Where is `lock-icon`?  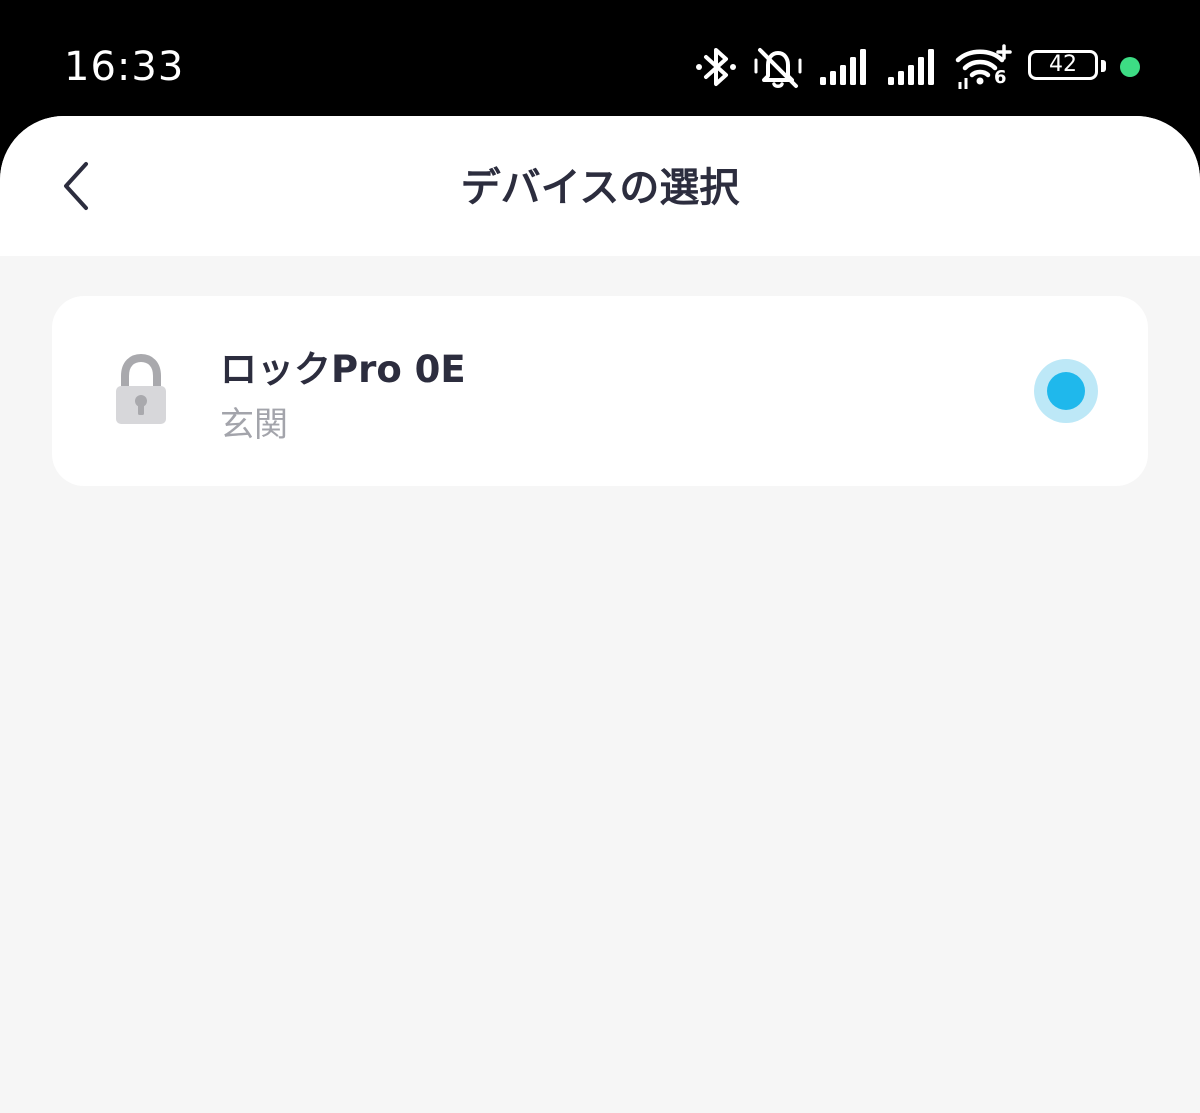 lock-icon is located at coordinates (141, 389).